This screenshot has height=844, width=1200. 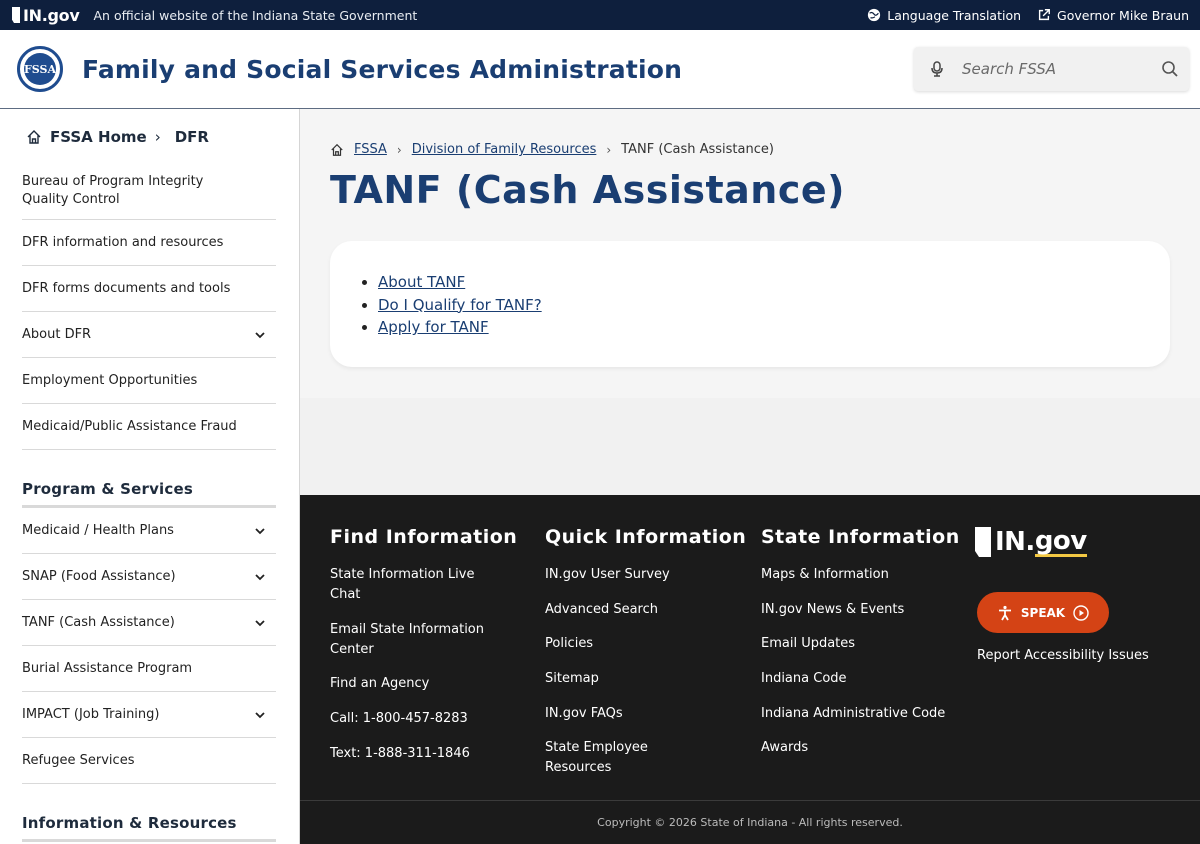 I want to click on footer-link-news-events: IN.gov News & Events, so click(x=841, y=610).